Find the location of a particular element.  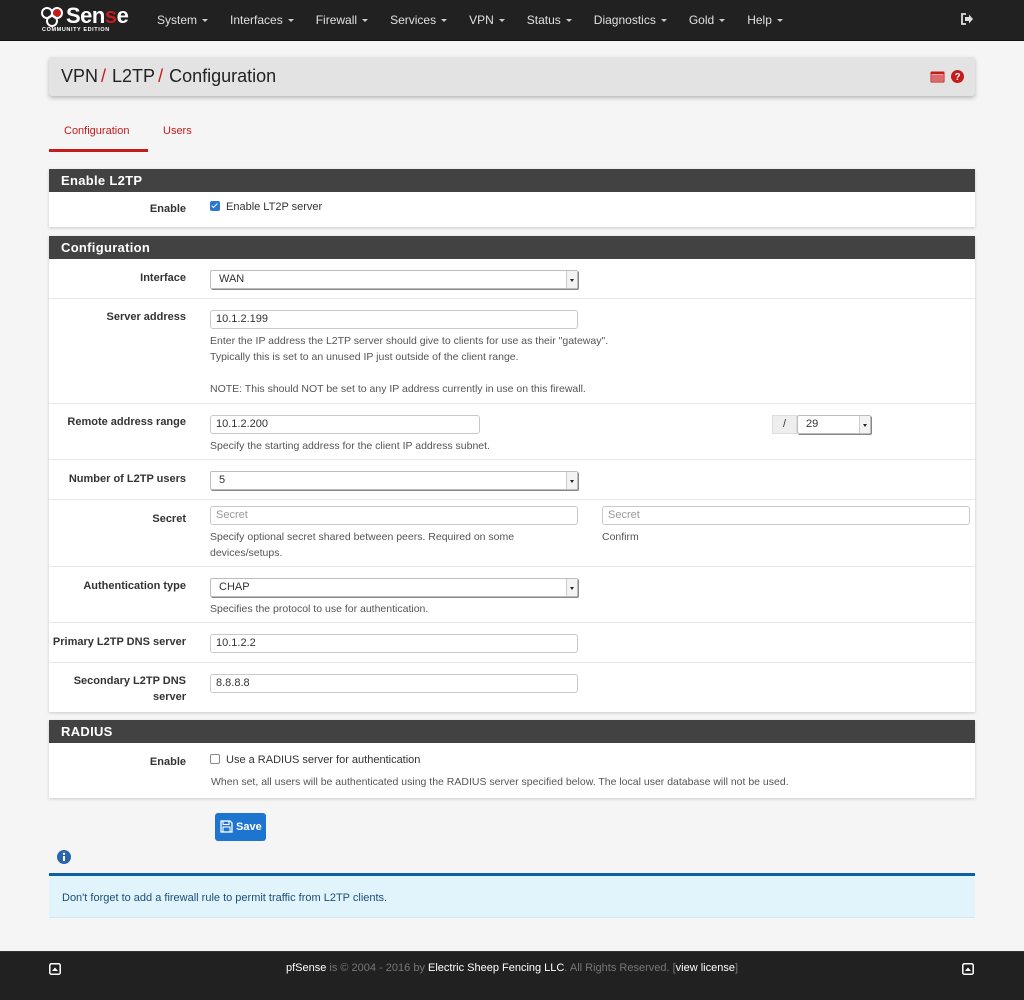

nav-label: Diagnostics is located at coordinates (624, 20).